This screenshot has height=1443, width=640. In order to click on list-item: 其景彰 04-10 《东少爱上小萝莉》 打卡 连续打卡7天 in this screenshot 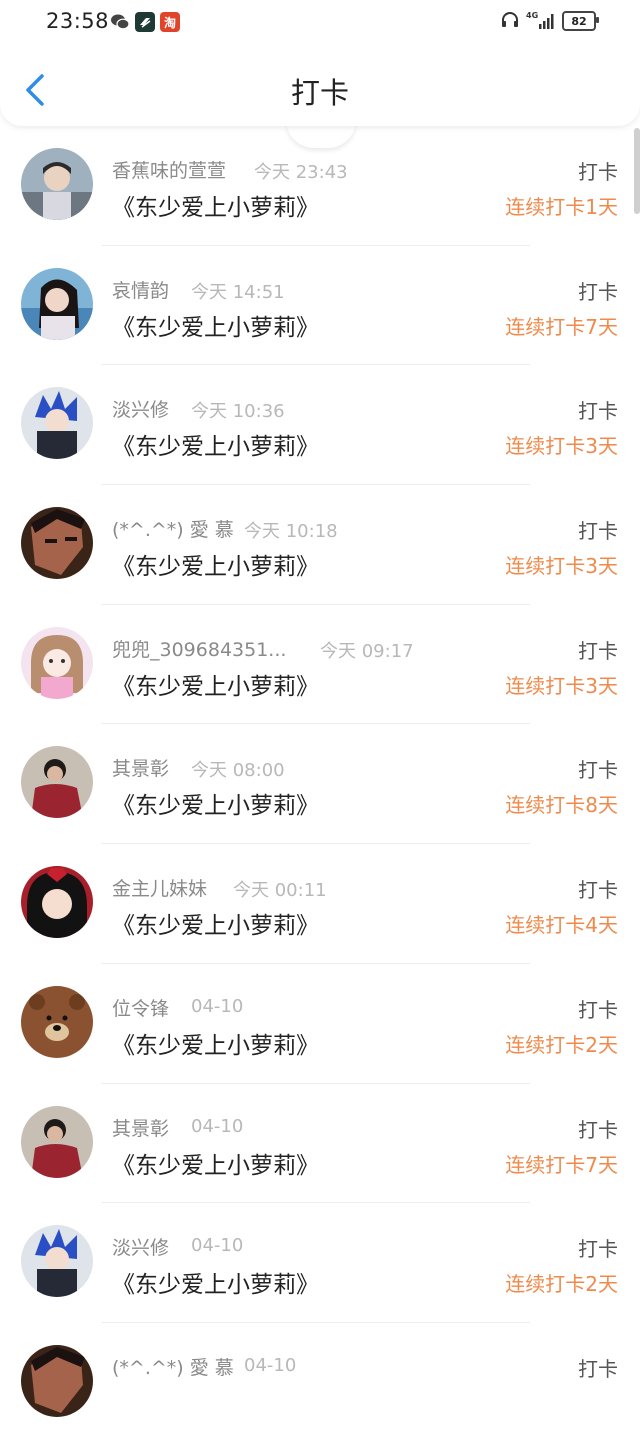, I will do `click(320, 1144)`.